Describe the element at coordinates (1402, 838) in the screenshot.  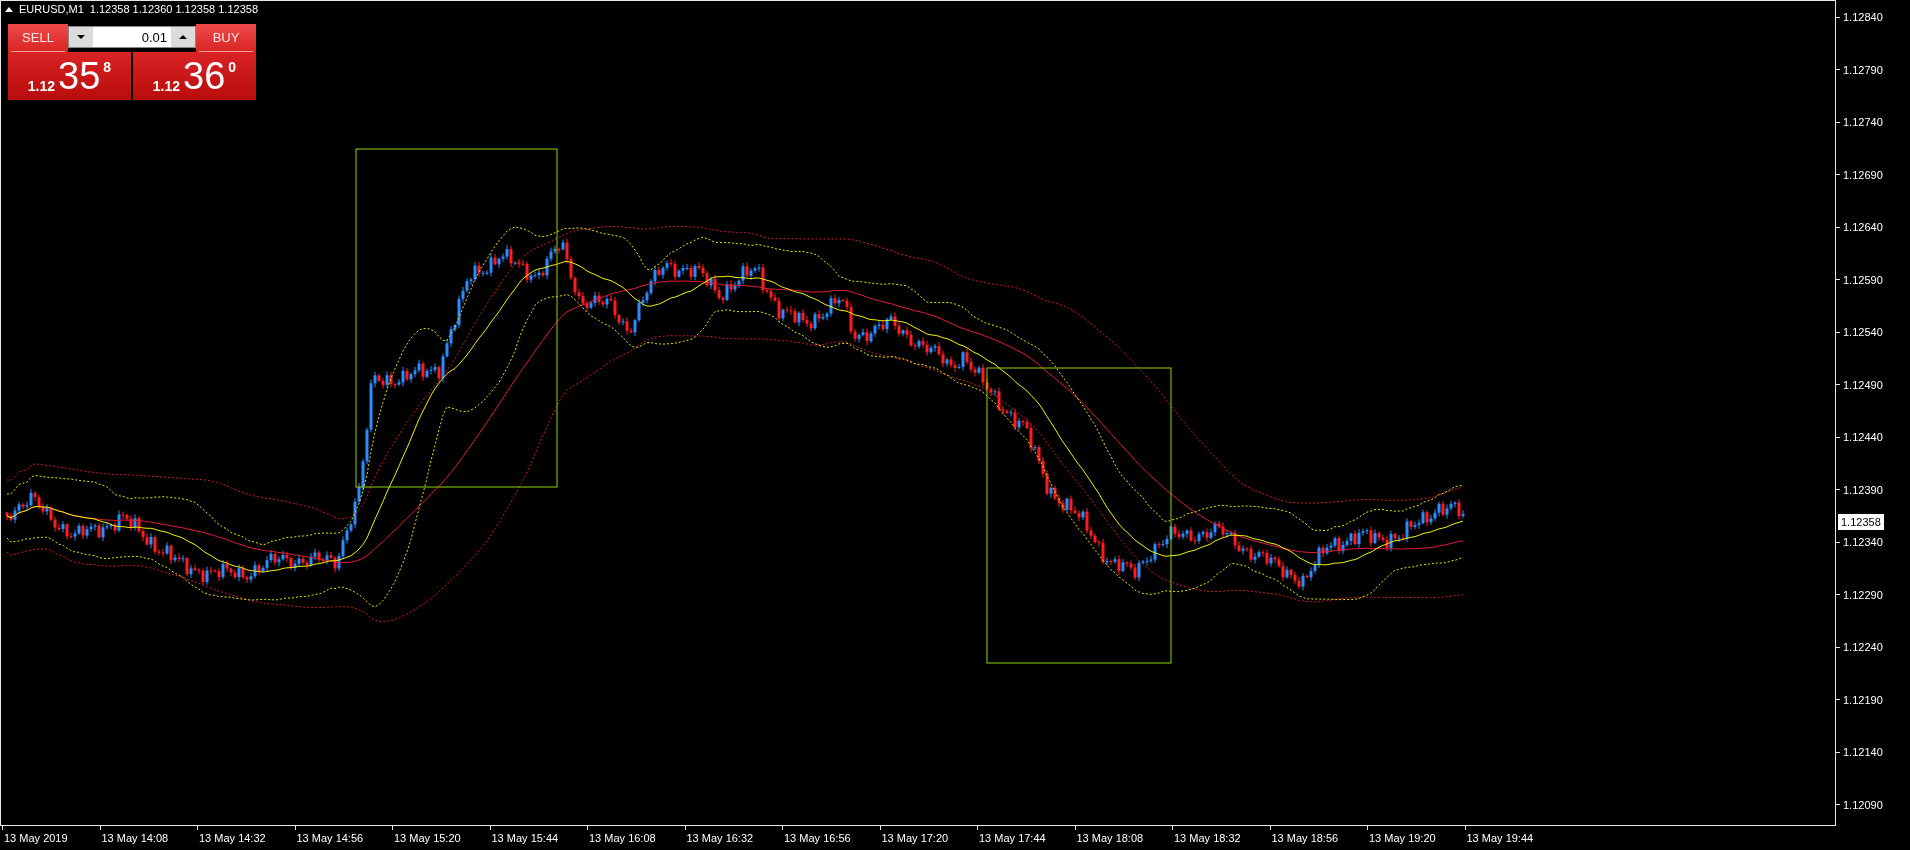
I see `time-label: 13 May 19:20` at that location.